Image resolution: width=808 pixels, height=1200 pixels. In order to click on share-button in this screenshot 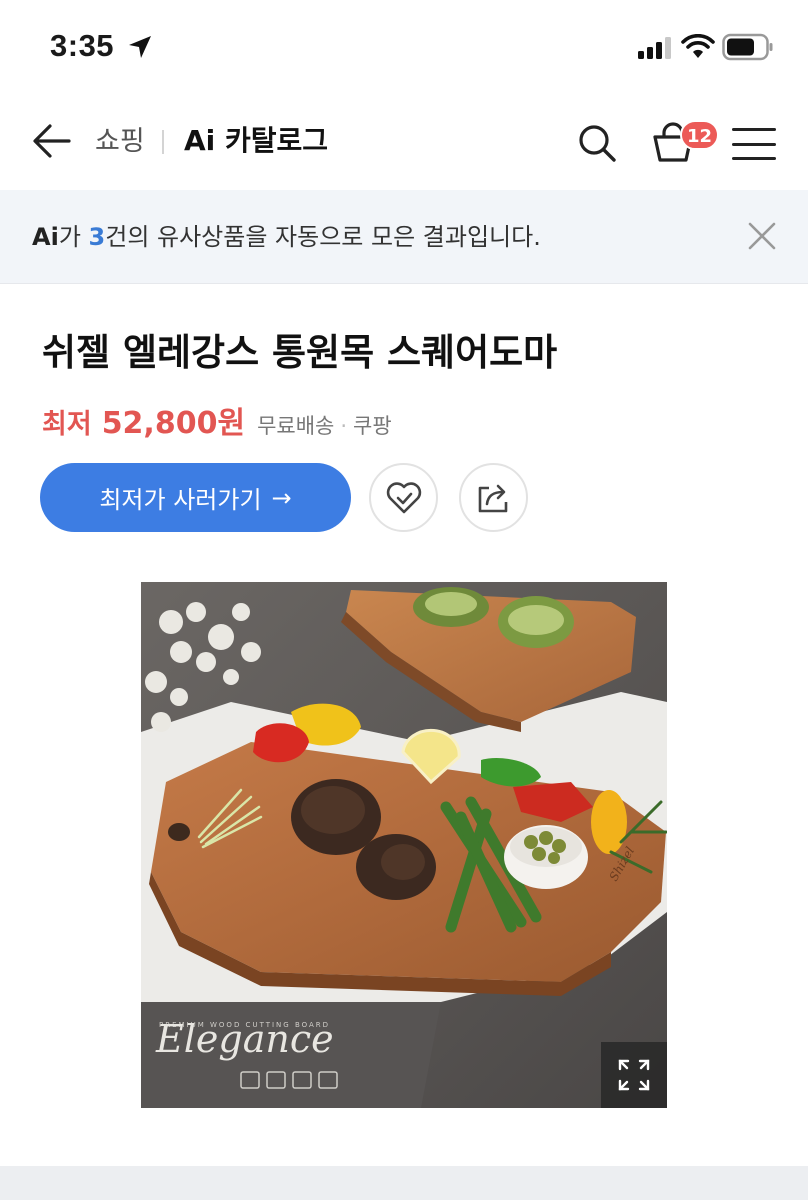, I will do `click(493, 497)`.